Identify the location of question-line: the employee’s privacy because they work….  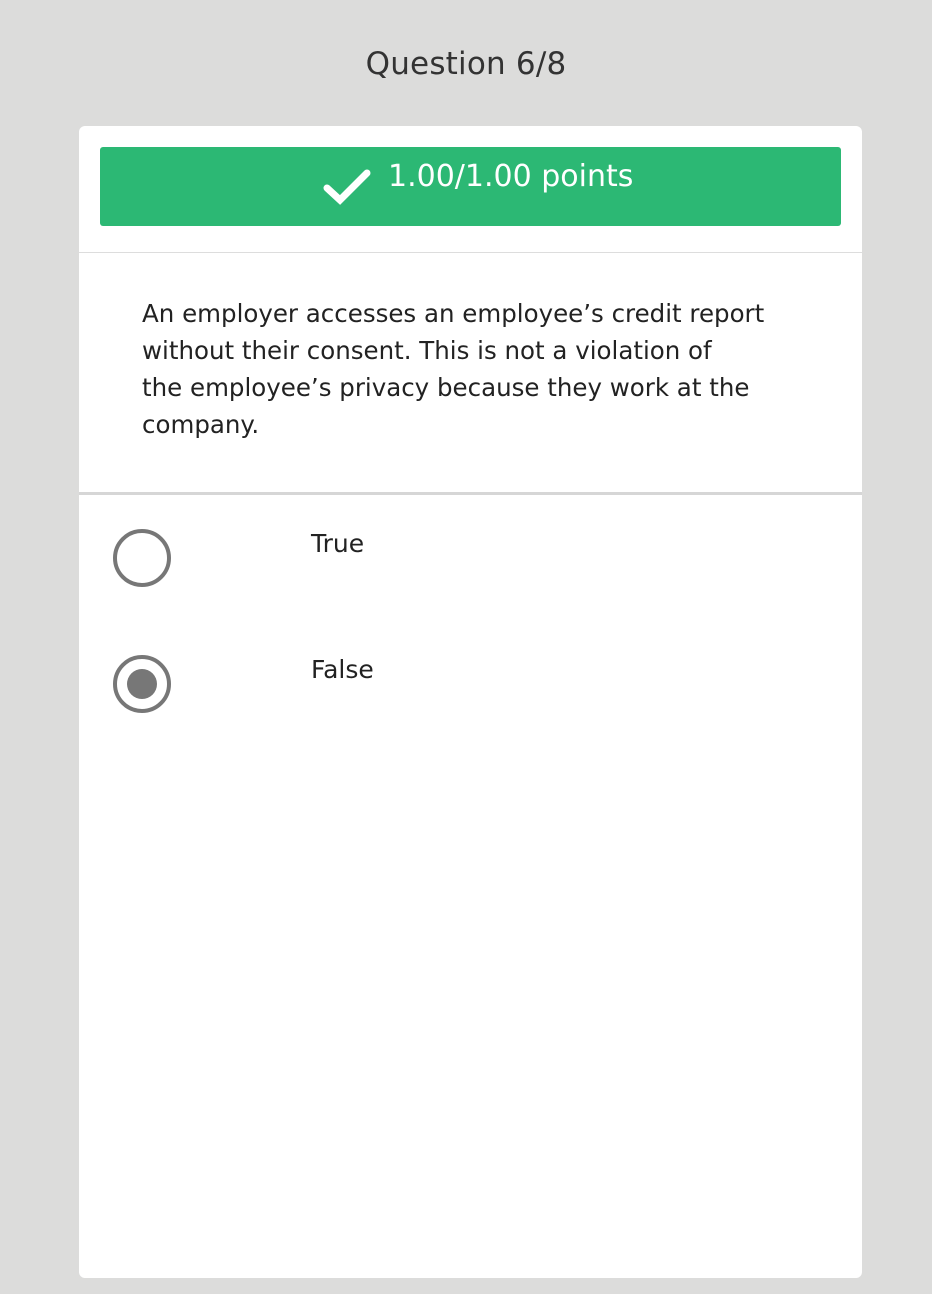
(446, 387).